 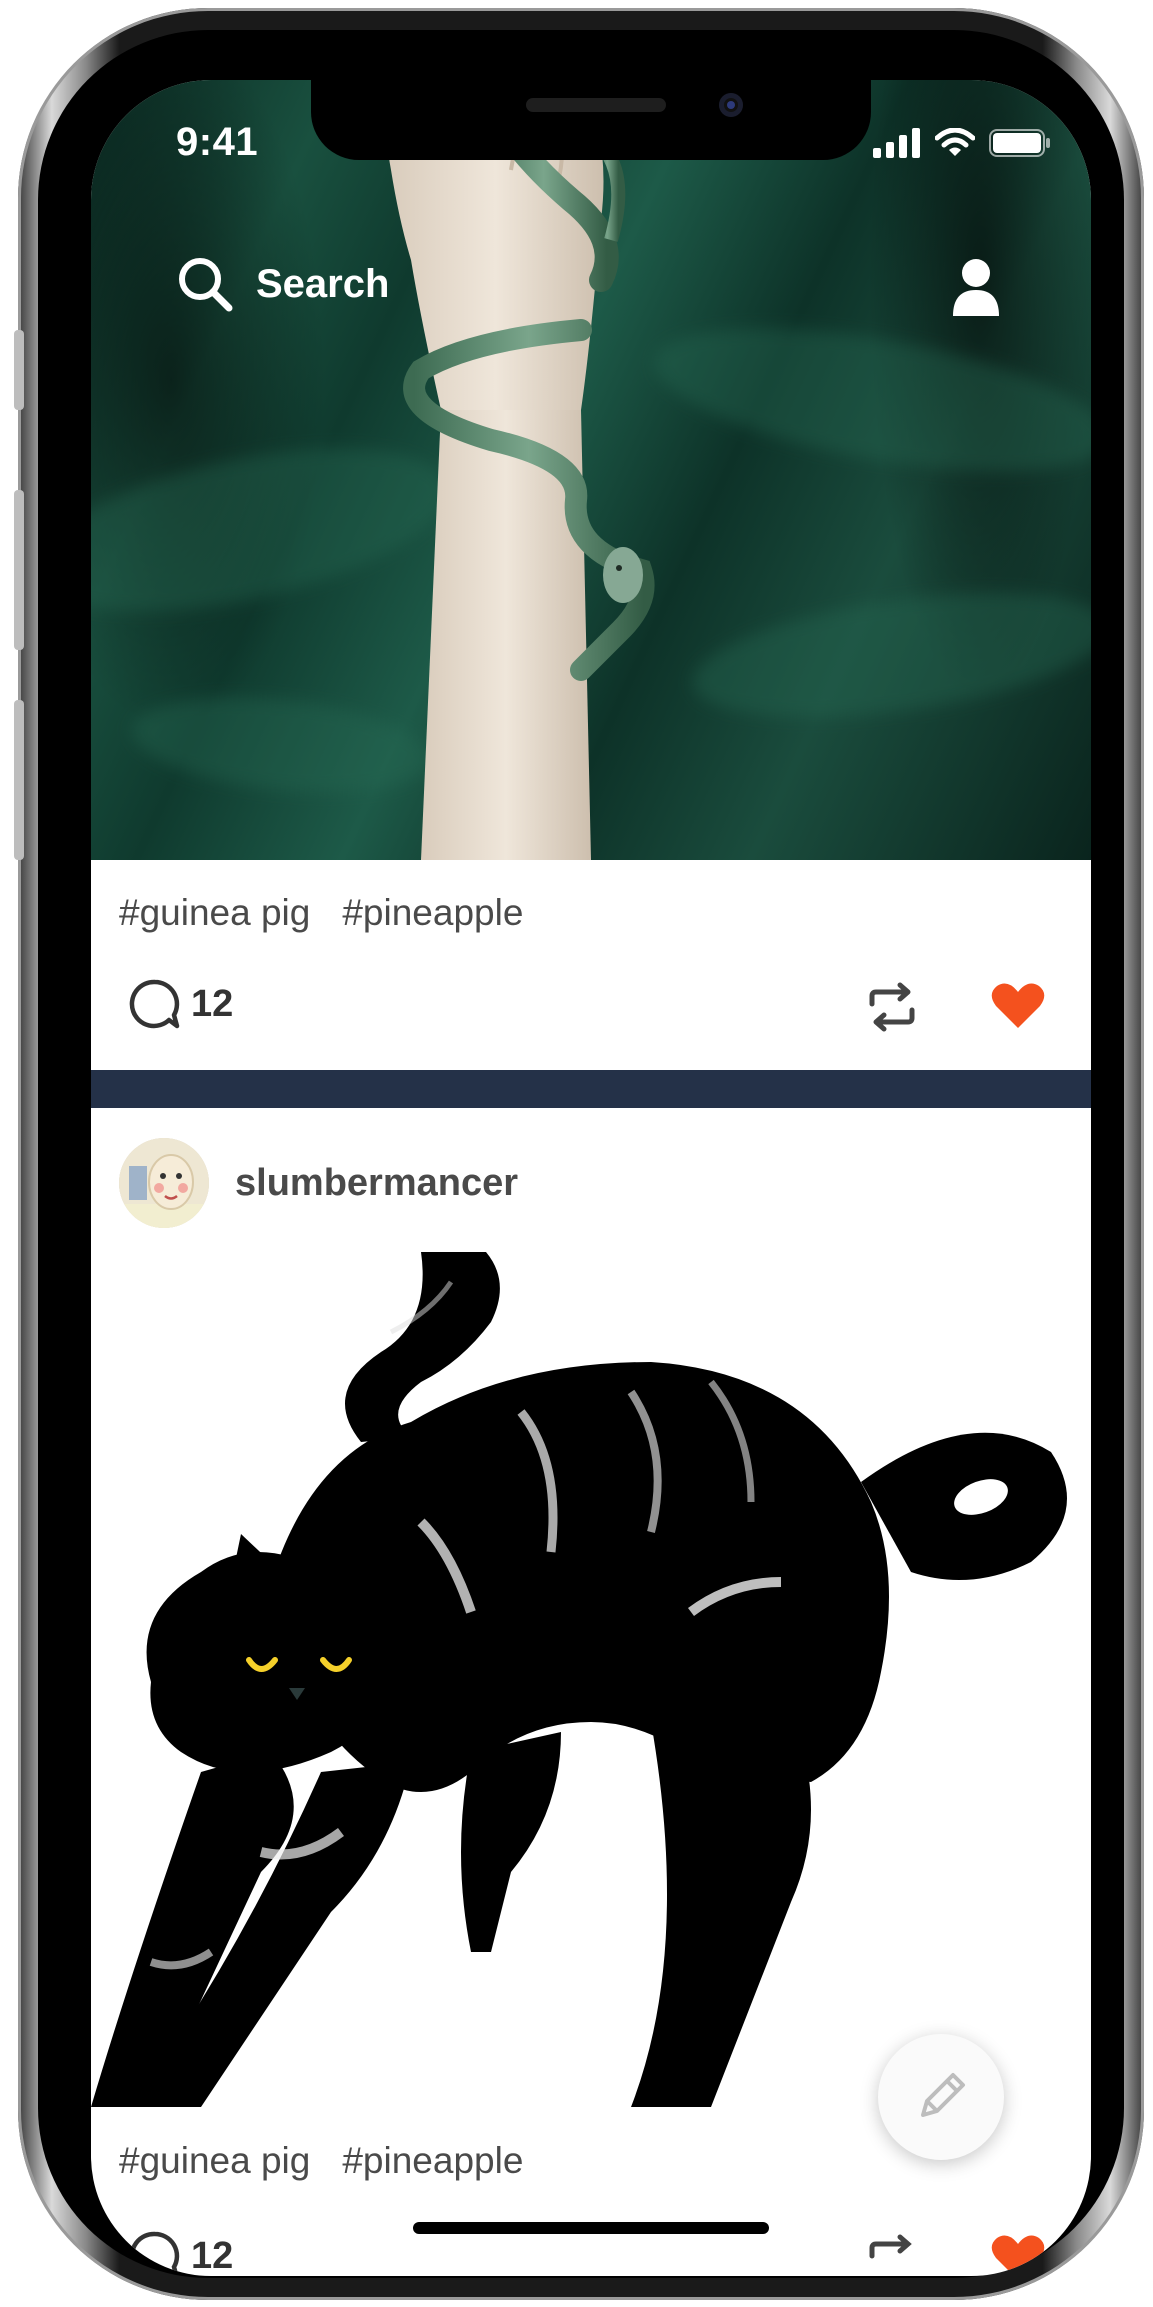 I want to click on post-header: slumbermancer, so click(x=318, y=1183).